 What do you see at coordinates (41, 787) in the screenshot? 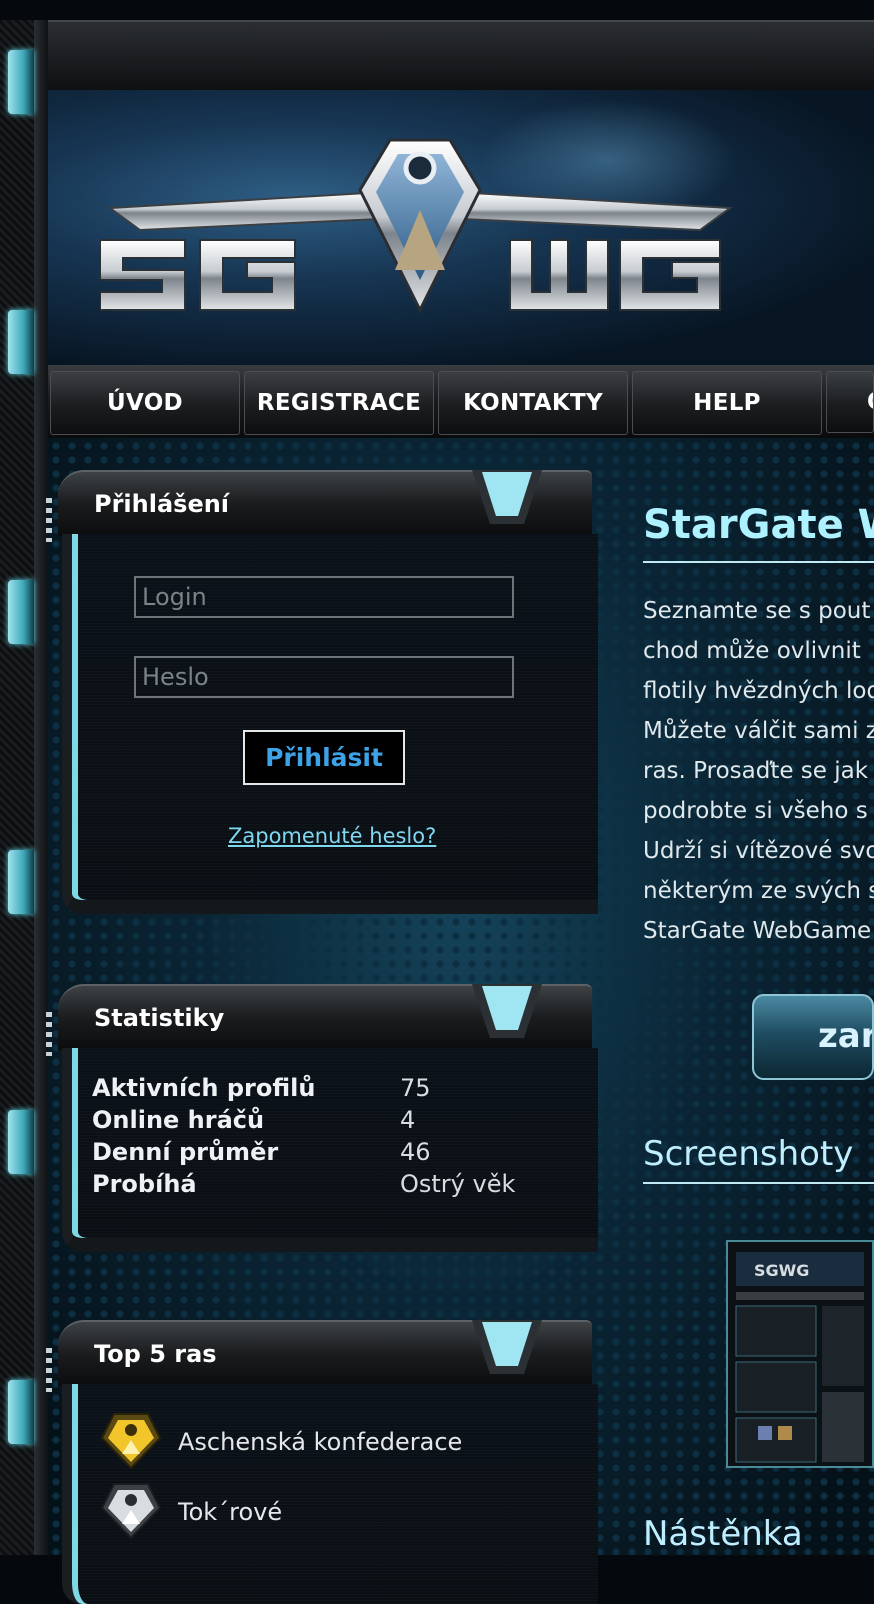
I see `rail-edge` at bounding box center [41, 787].